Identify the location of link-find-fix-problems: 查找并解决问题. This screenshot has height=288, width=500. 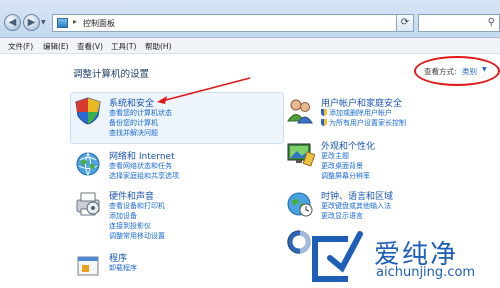
(133, 133).